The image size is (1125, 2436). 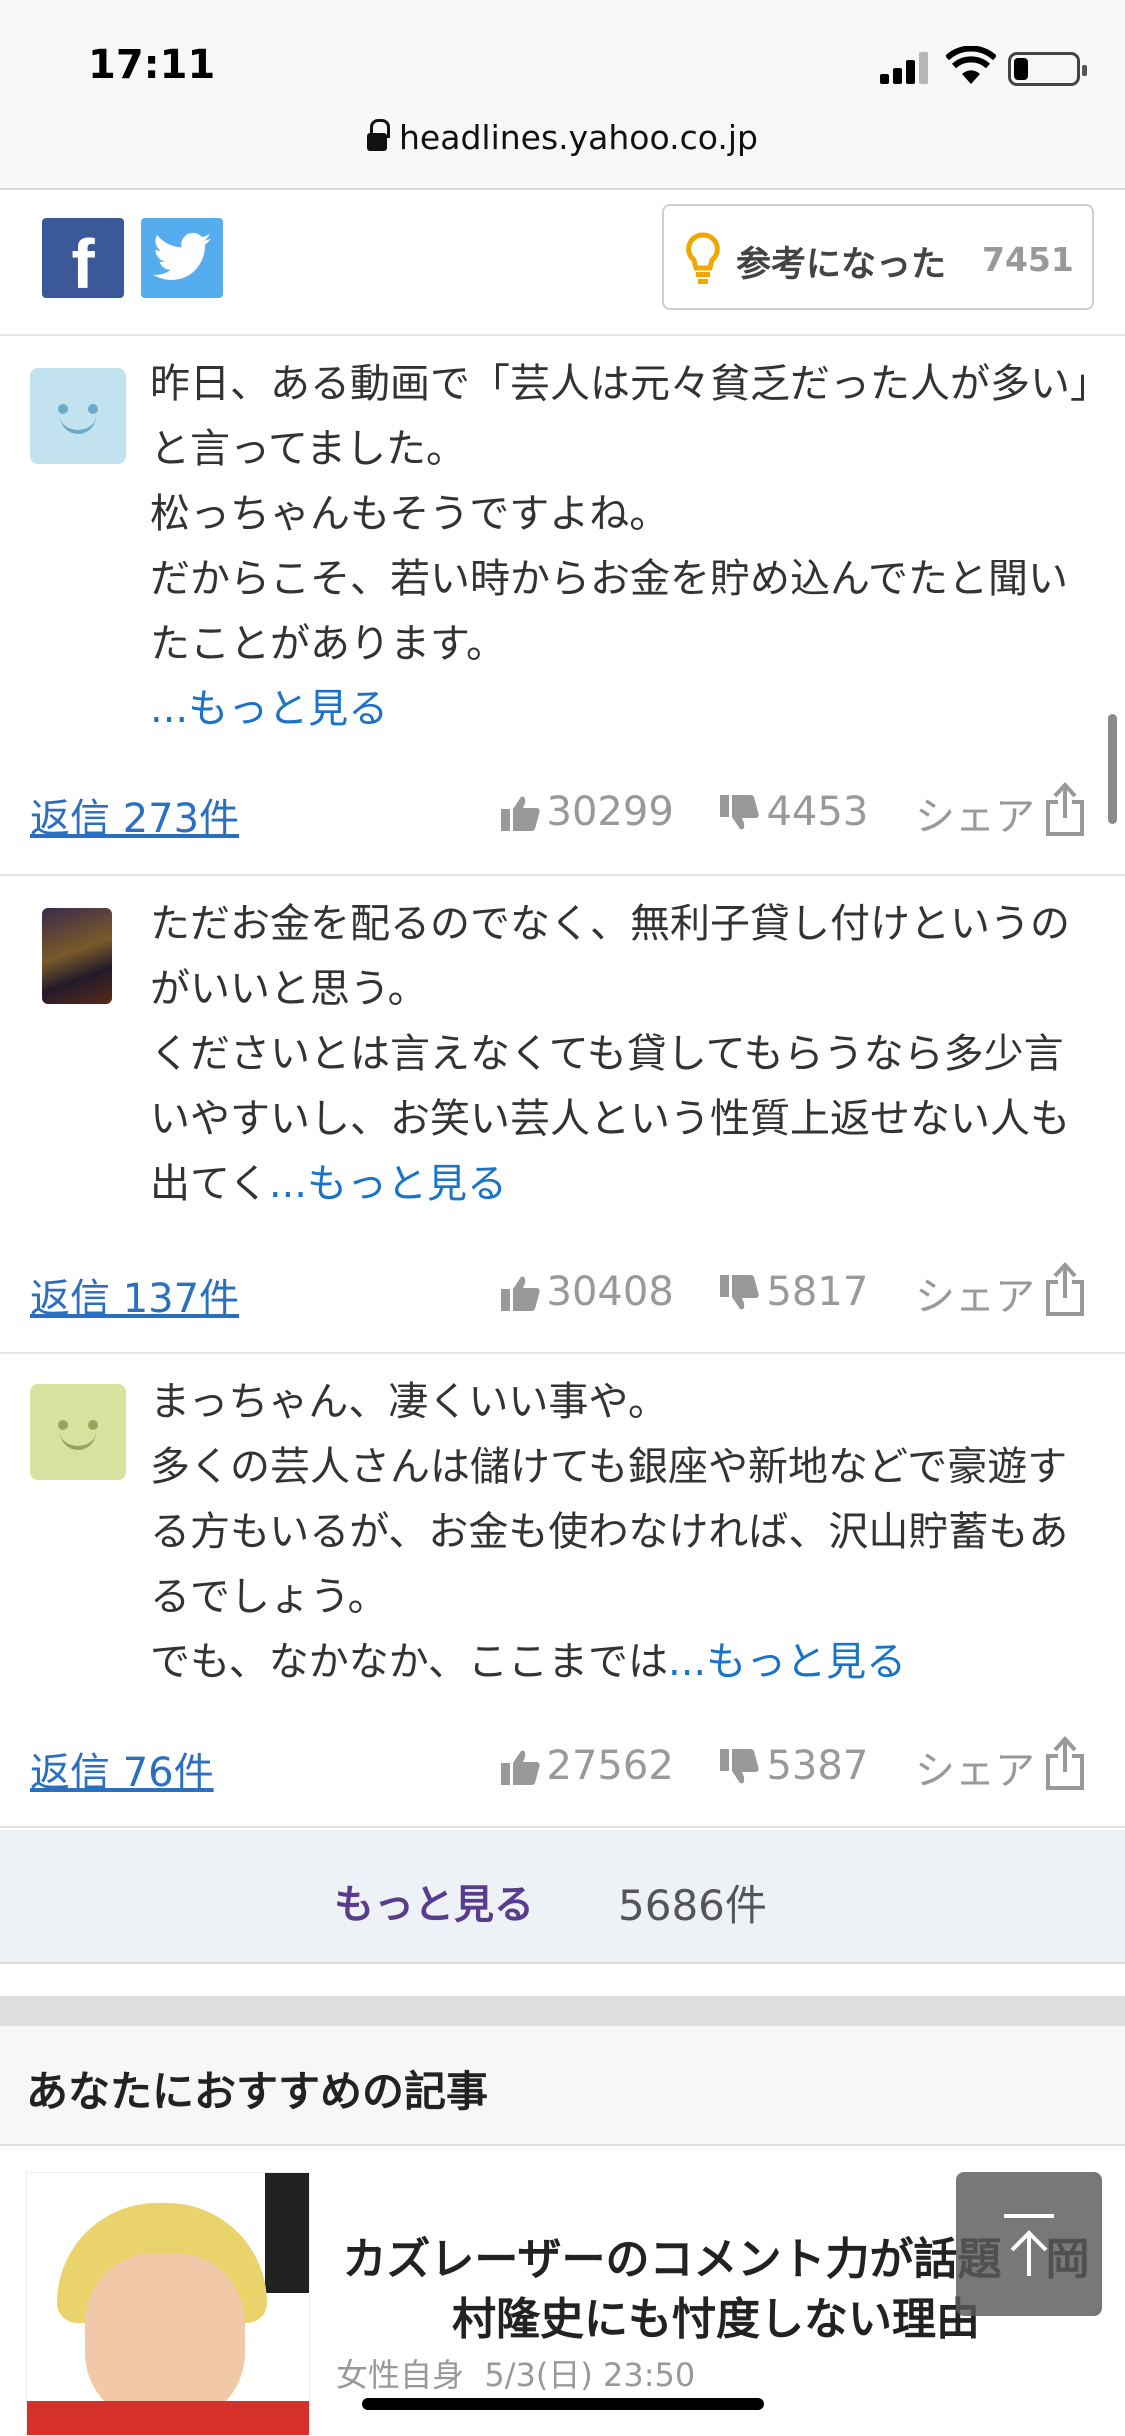 What do you see at coordinates (562, 95) in the screenshot?
I see `status-bar: 17:11 headlines.yahoo.co.jp` at bounding box center [562, 95].